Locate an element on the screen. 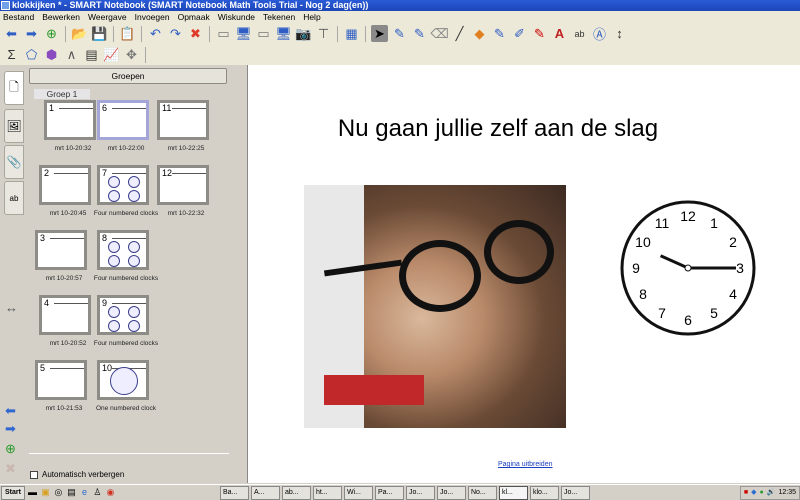 The height and width of the screenshot is (500, 800). next-page-icon: ➡ is located at coordinates (10, 429).